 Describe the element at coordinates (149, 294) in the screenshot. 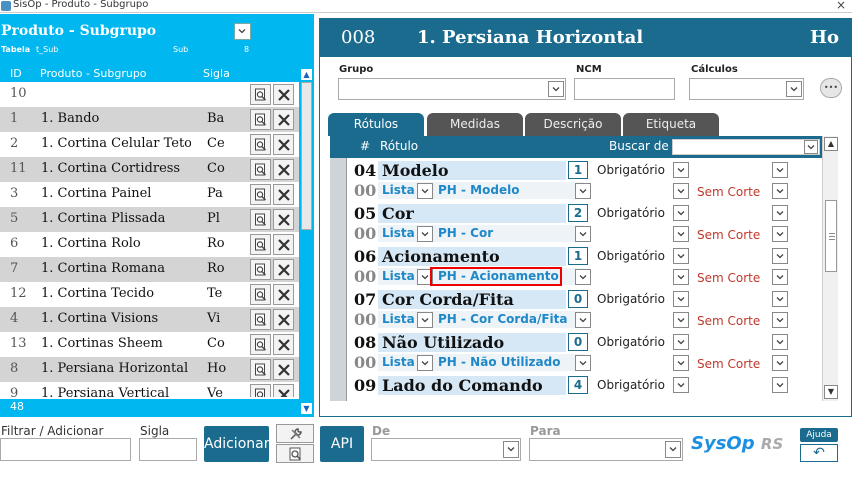

I see `list-item: 12 1. Cortina Tecido Te` at that location.